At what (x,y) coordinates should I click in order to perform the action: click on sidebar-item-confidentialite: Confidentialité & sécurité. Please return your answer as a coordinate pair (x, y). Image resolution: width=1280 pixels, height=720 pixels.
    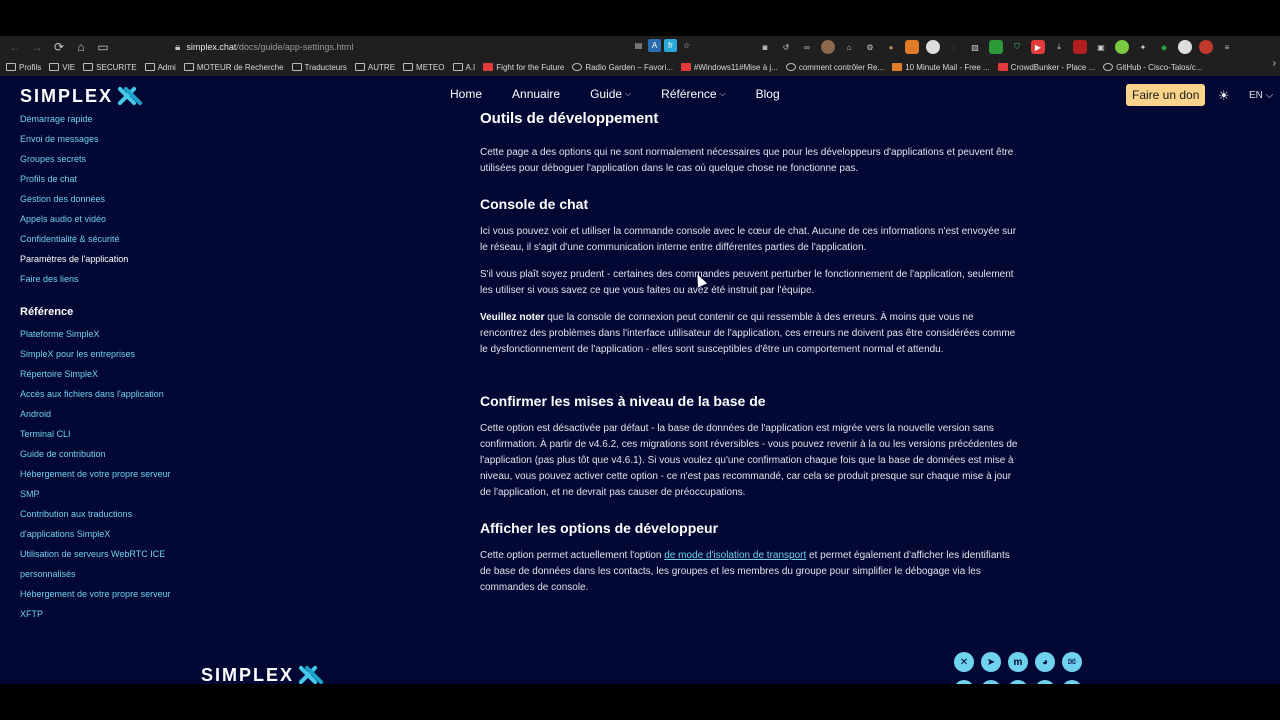
    Looking at the image, I should click on (70, 239).